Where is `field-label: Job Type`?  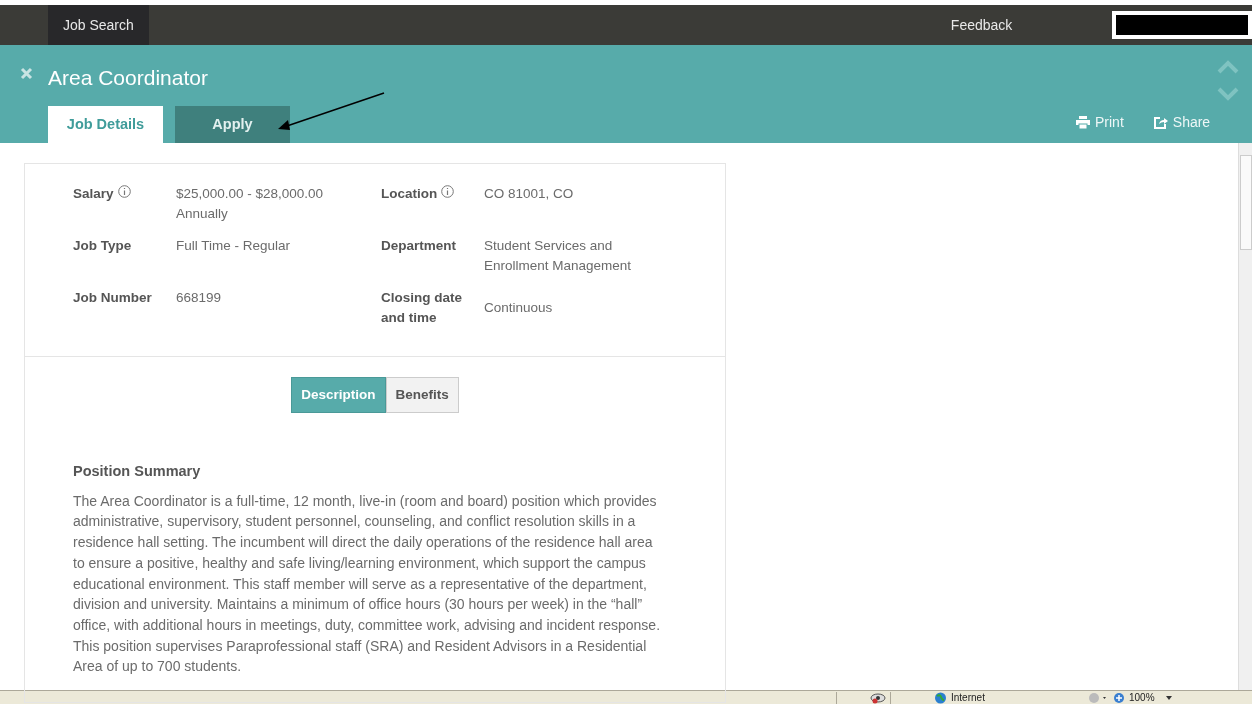
field-label: Job Type is located at coordinates (102, 246).